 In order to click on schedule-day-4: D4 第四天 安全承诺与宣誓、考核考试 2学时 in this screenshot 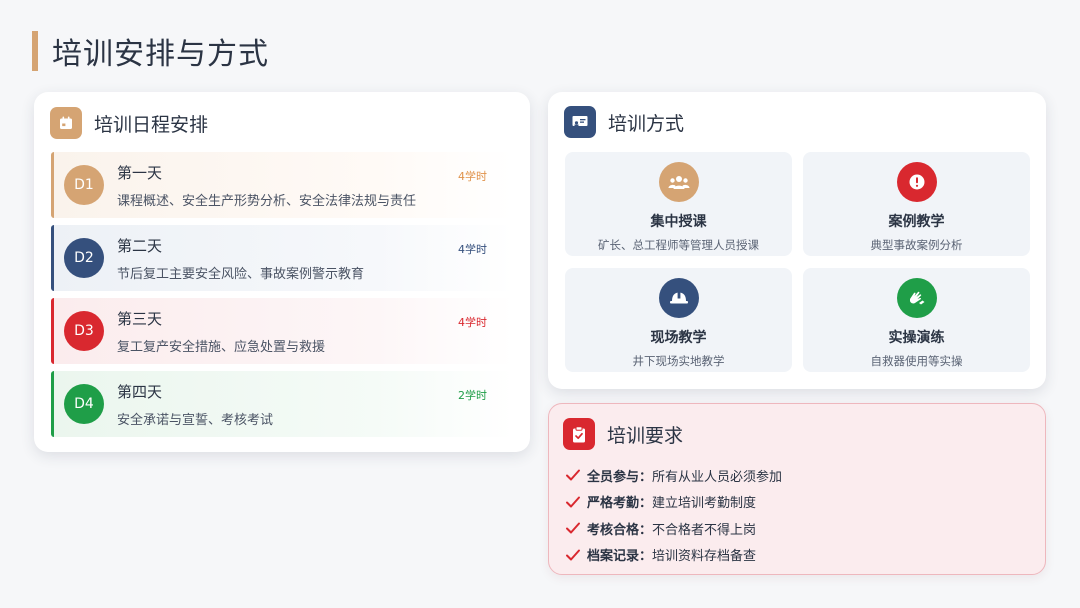, I will do `click(282, 404)`.